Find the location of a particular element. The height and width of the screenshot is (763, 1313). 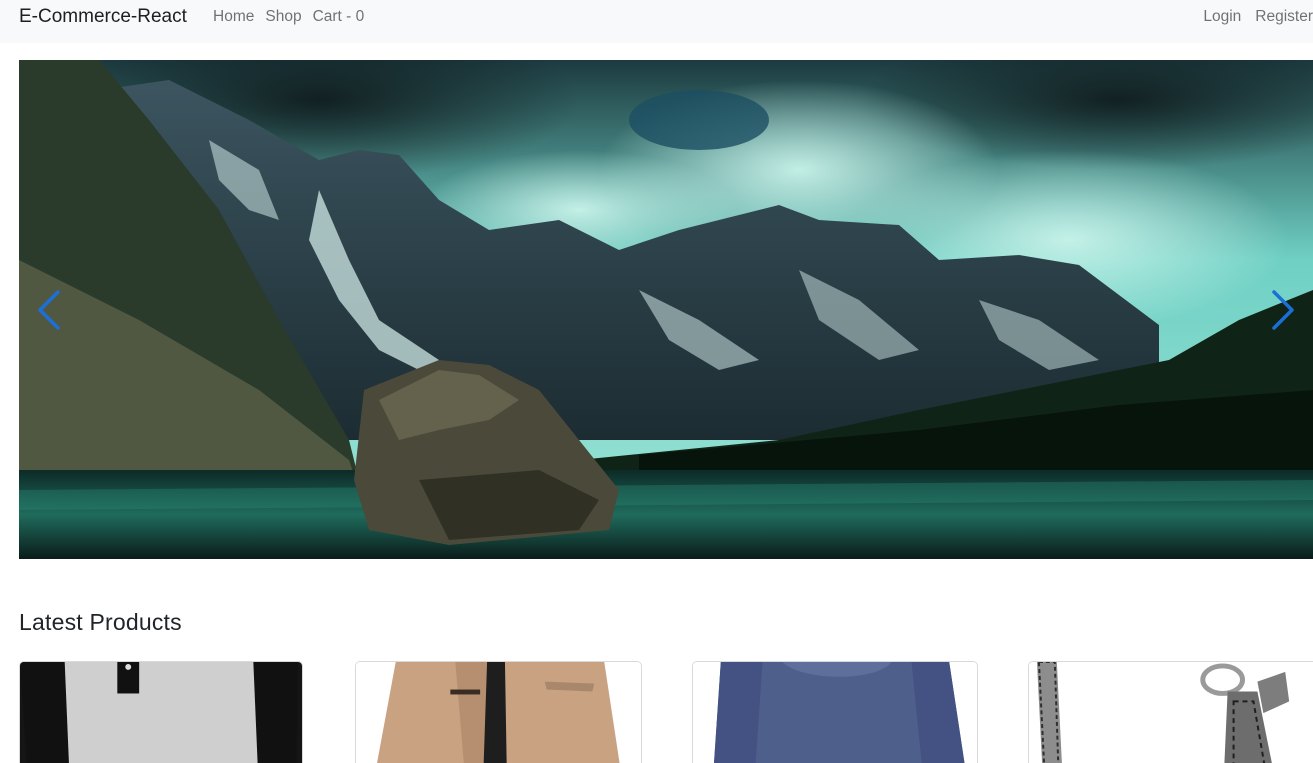

product-image-raglan-shirt is located at coordinates (161, 712).